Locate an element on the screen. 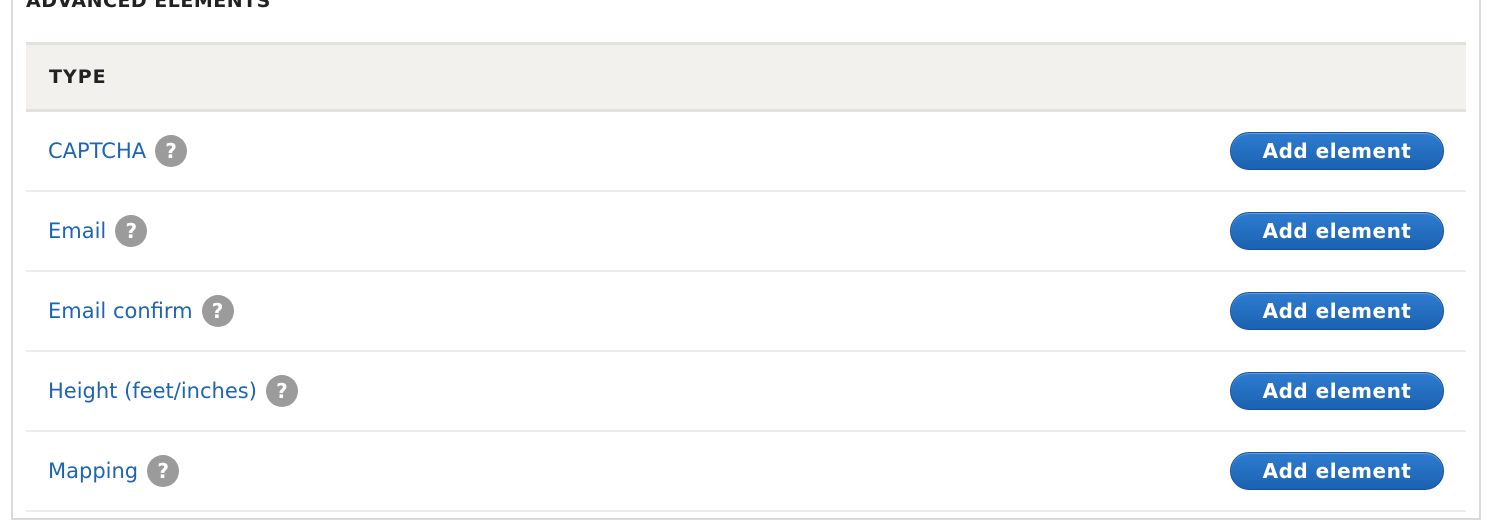  table-row-mapping: Mapping ? Add element is located at coordinates (746, 472).